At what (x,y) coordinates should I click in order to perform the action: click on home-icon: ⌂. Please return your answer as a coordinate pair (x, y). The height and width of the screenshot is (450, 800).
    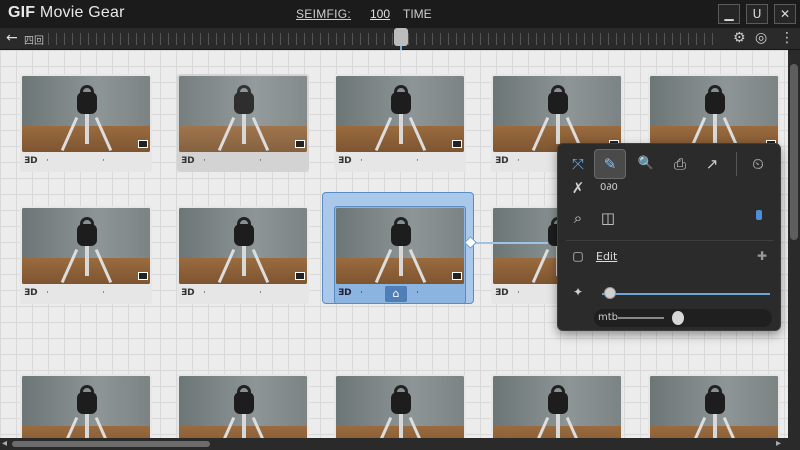
    Looking at the image, I should click on (396, 294).